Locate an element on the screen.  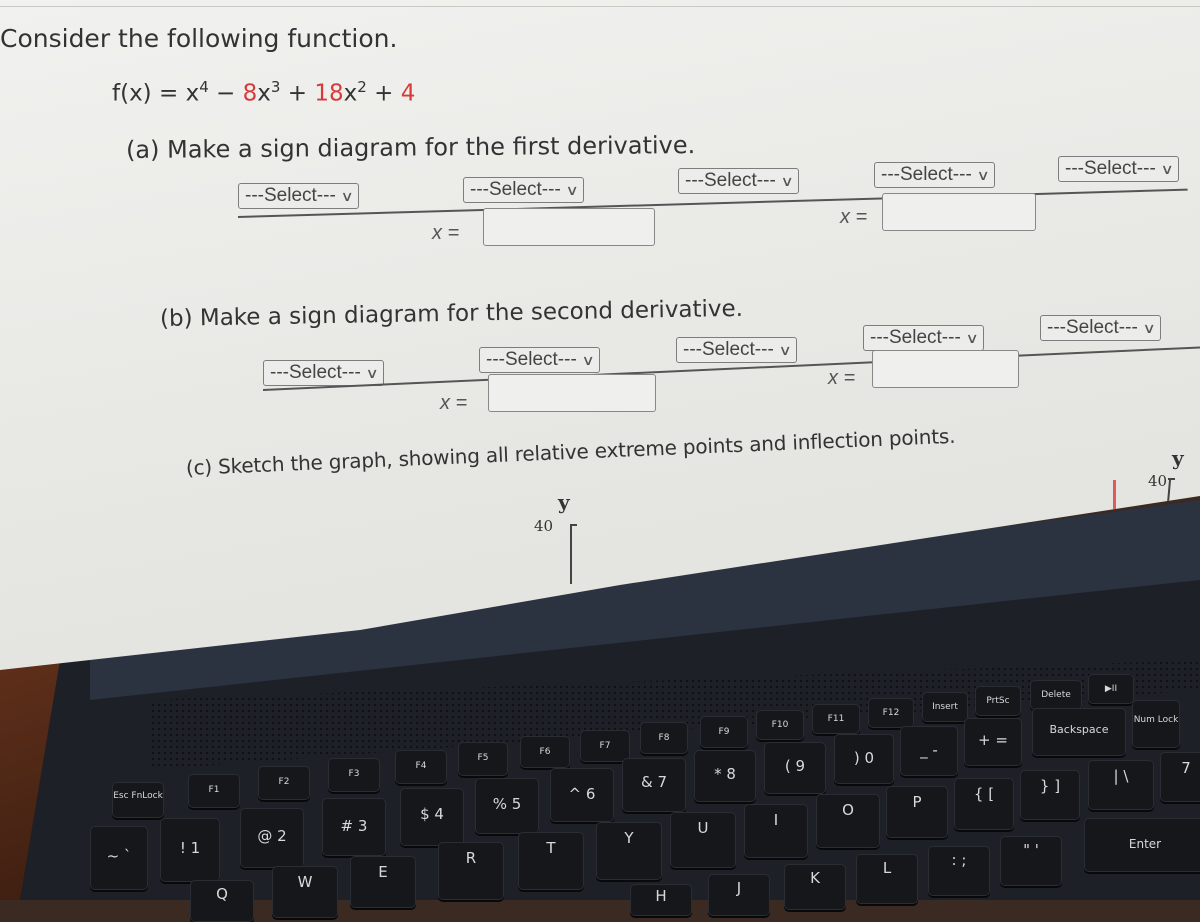
key-u: U is located at coordinates (703, 840).